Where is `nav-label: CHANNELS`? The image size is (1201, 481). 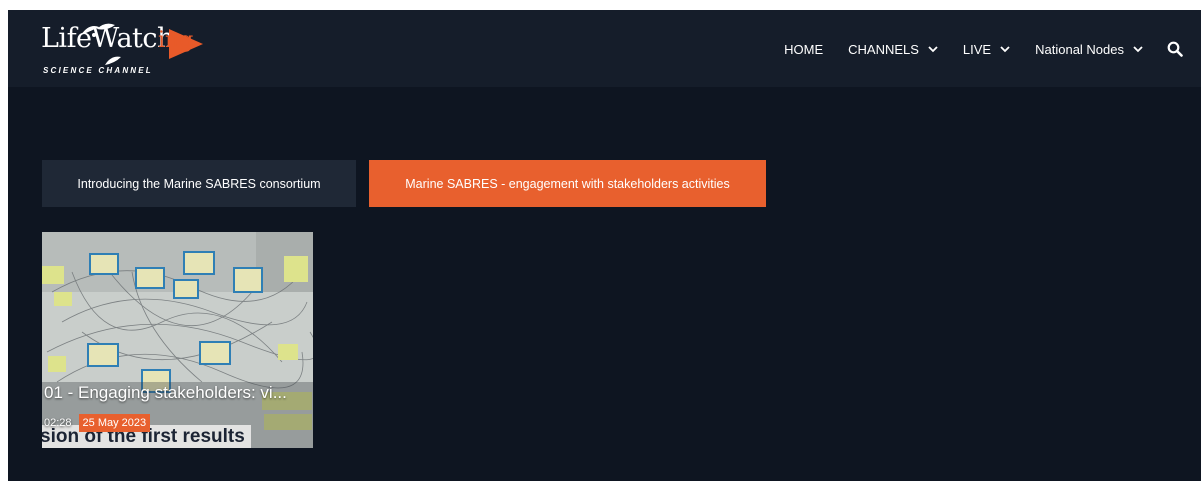 nav-label: CHANNELS is located at coordinates (883, 49).